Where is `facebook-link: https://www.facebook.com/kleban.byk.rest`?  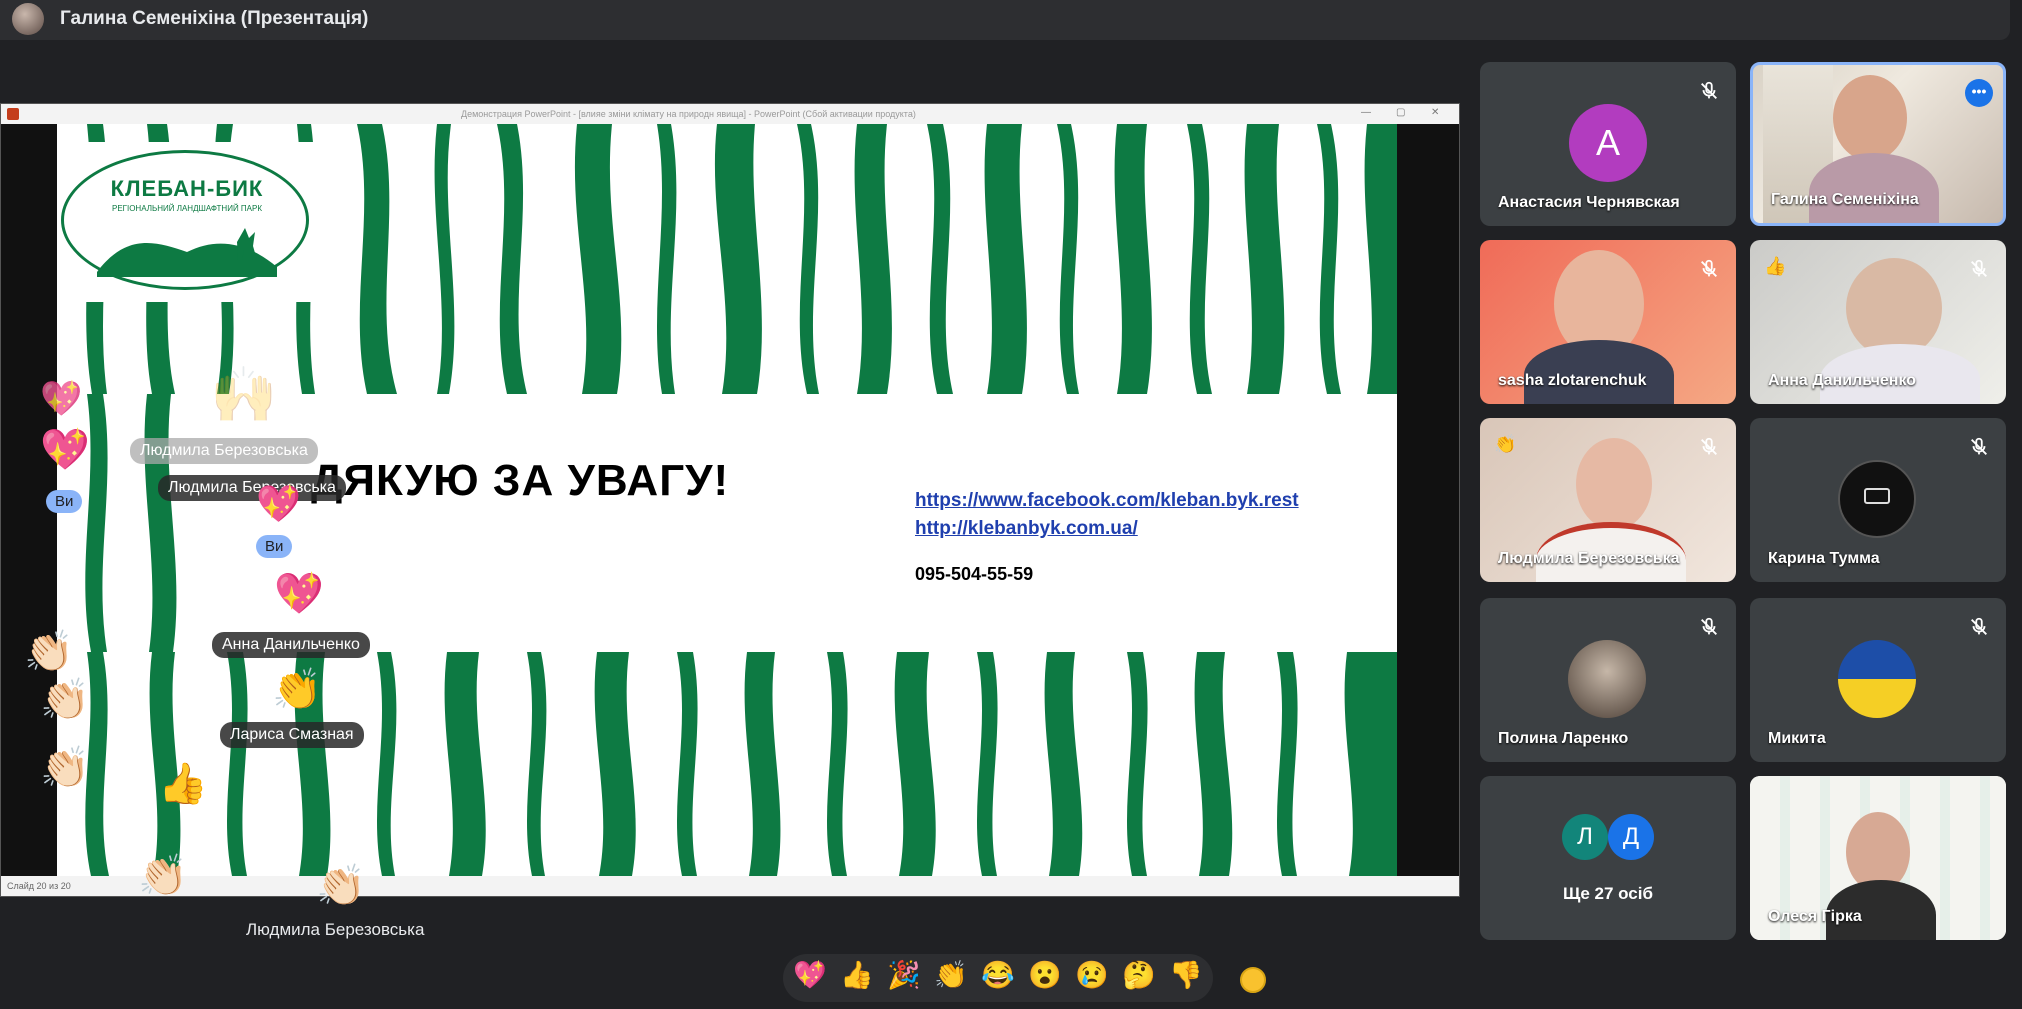
facebook-link: https://www.facebook.com/kleban.byk.rest is located at coordinates (1107, 501).